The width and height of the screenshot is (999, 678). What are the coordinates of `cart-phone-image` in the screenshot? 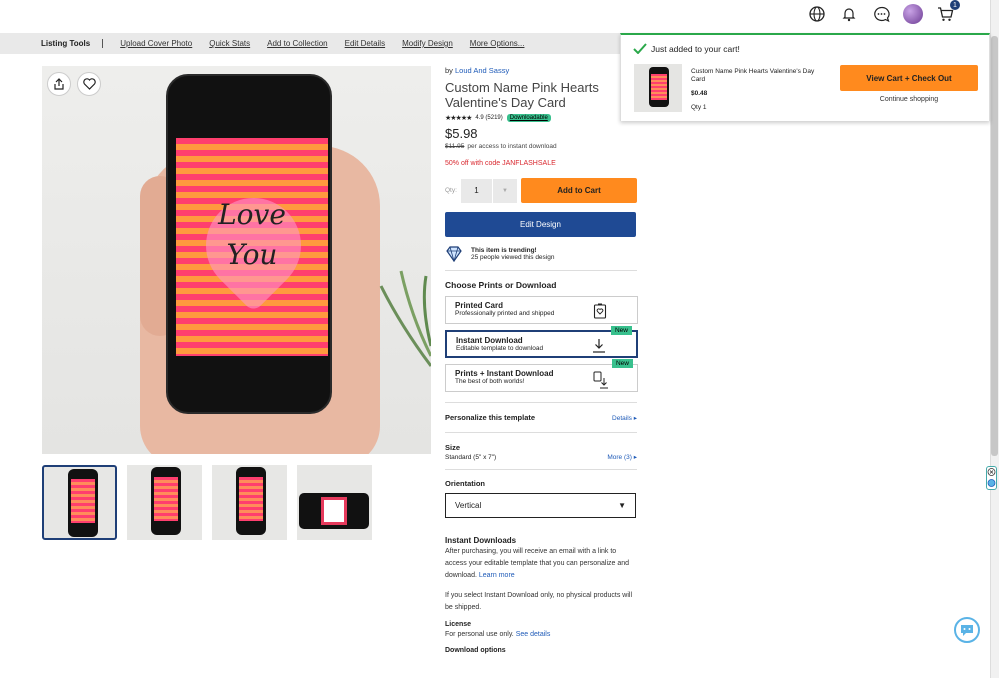 It's located at (659, 87).